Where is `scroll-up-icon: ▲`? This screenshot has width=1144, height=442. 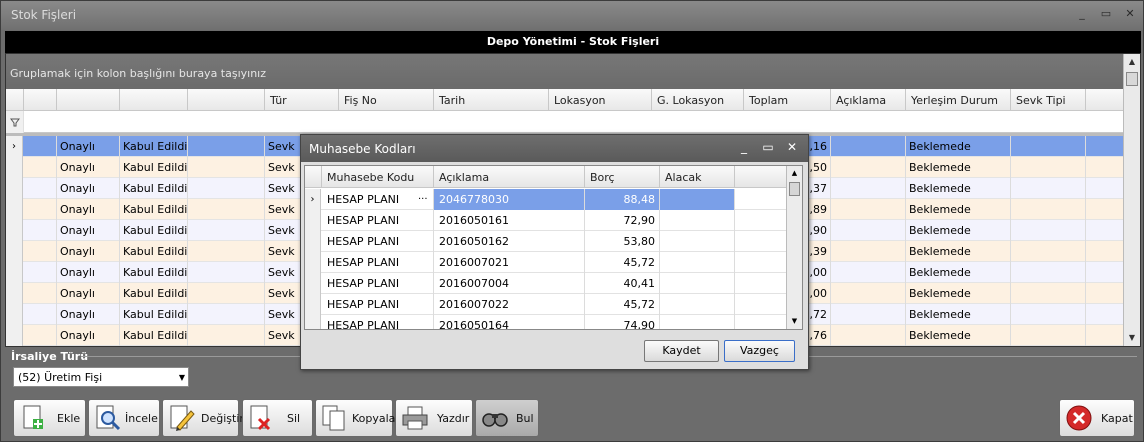 scroll-up-icon: ▲ is located at coordinates (1132, 62).